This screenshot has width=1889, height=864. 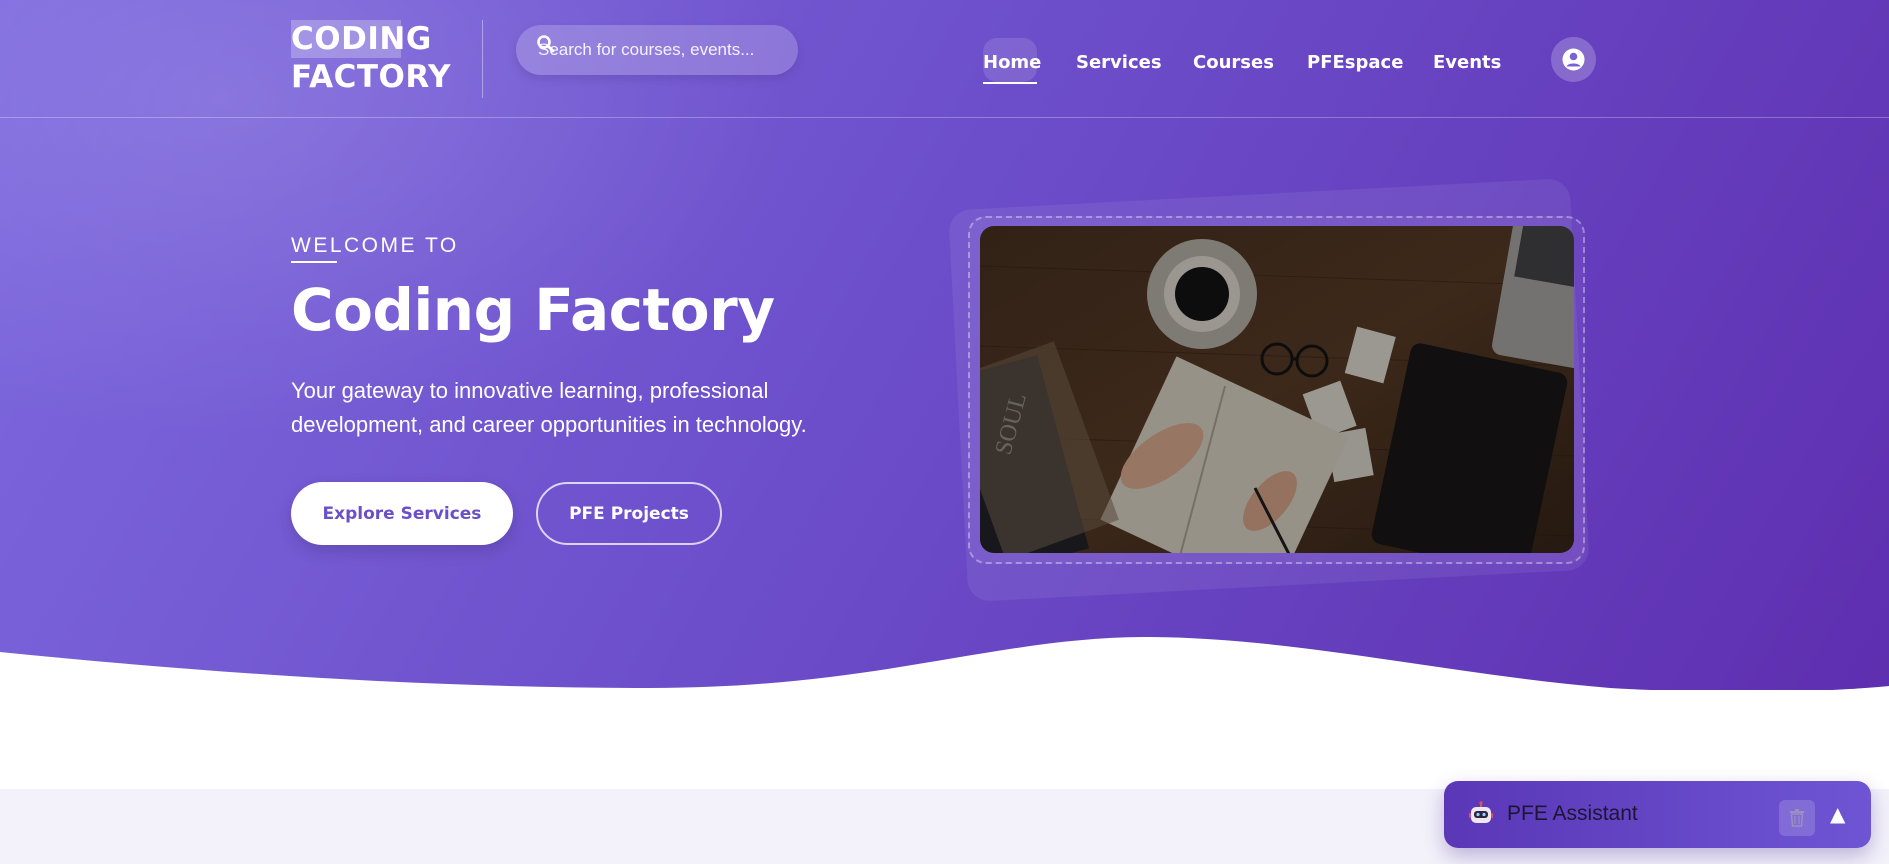 I want to click on trash-icon, so click(x=1797, y=818).